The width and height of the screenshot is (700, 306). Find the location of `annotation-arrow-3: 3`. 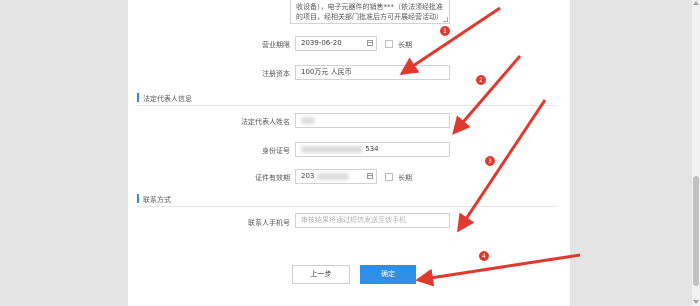

annotation-arrow-3: 3 is located at coordinates (502, 166).